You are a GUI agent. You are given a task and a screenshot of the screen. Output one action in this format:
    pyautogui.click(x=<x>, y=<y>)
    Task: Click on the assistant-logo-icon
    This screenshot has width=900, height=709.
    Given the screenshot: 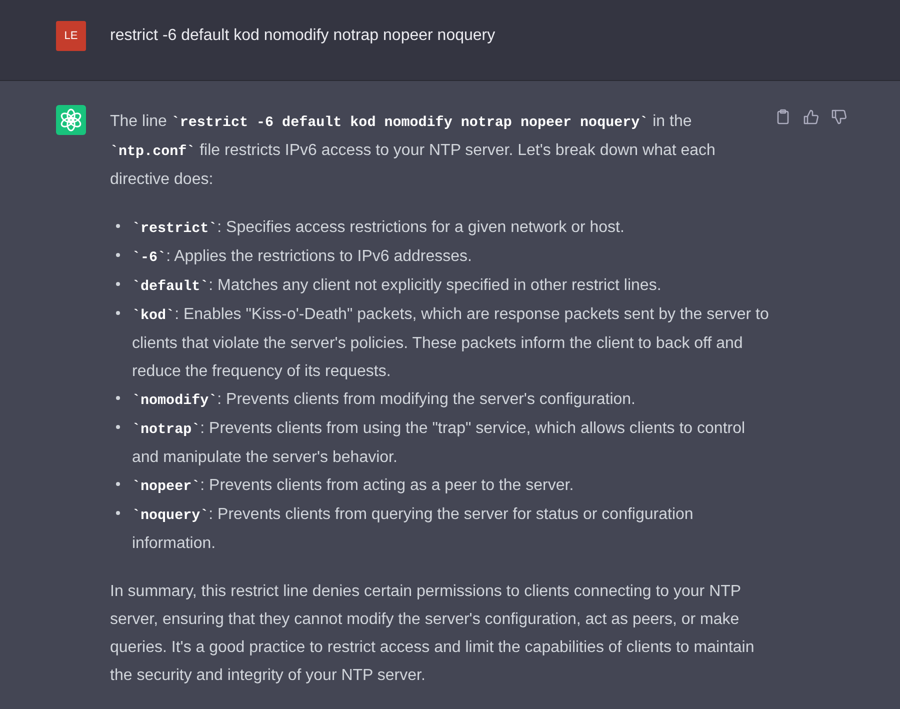 What is the action you would take?
    pyautogui.click(x=71, y=120)
    